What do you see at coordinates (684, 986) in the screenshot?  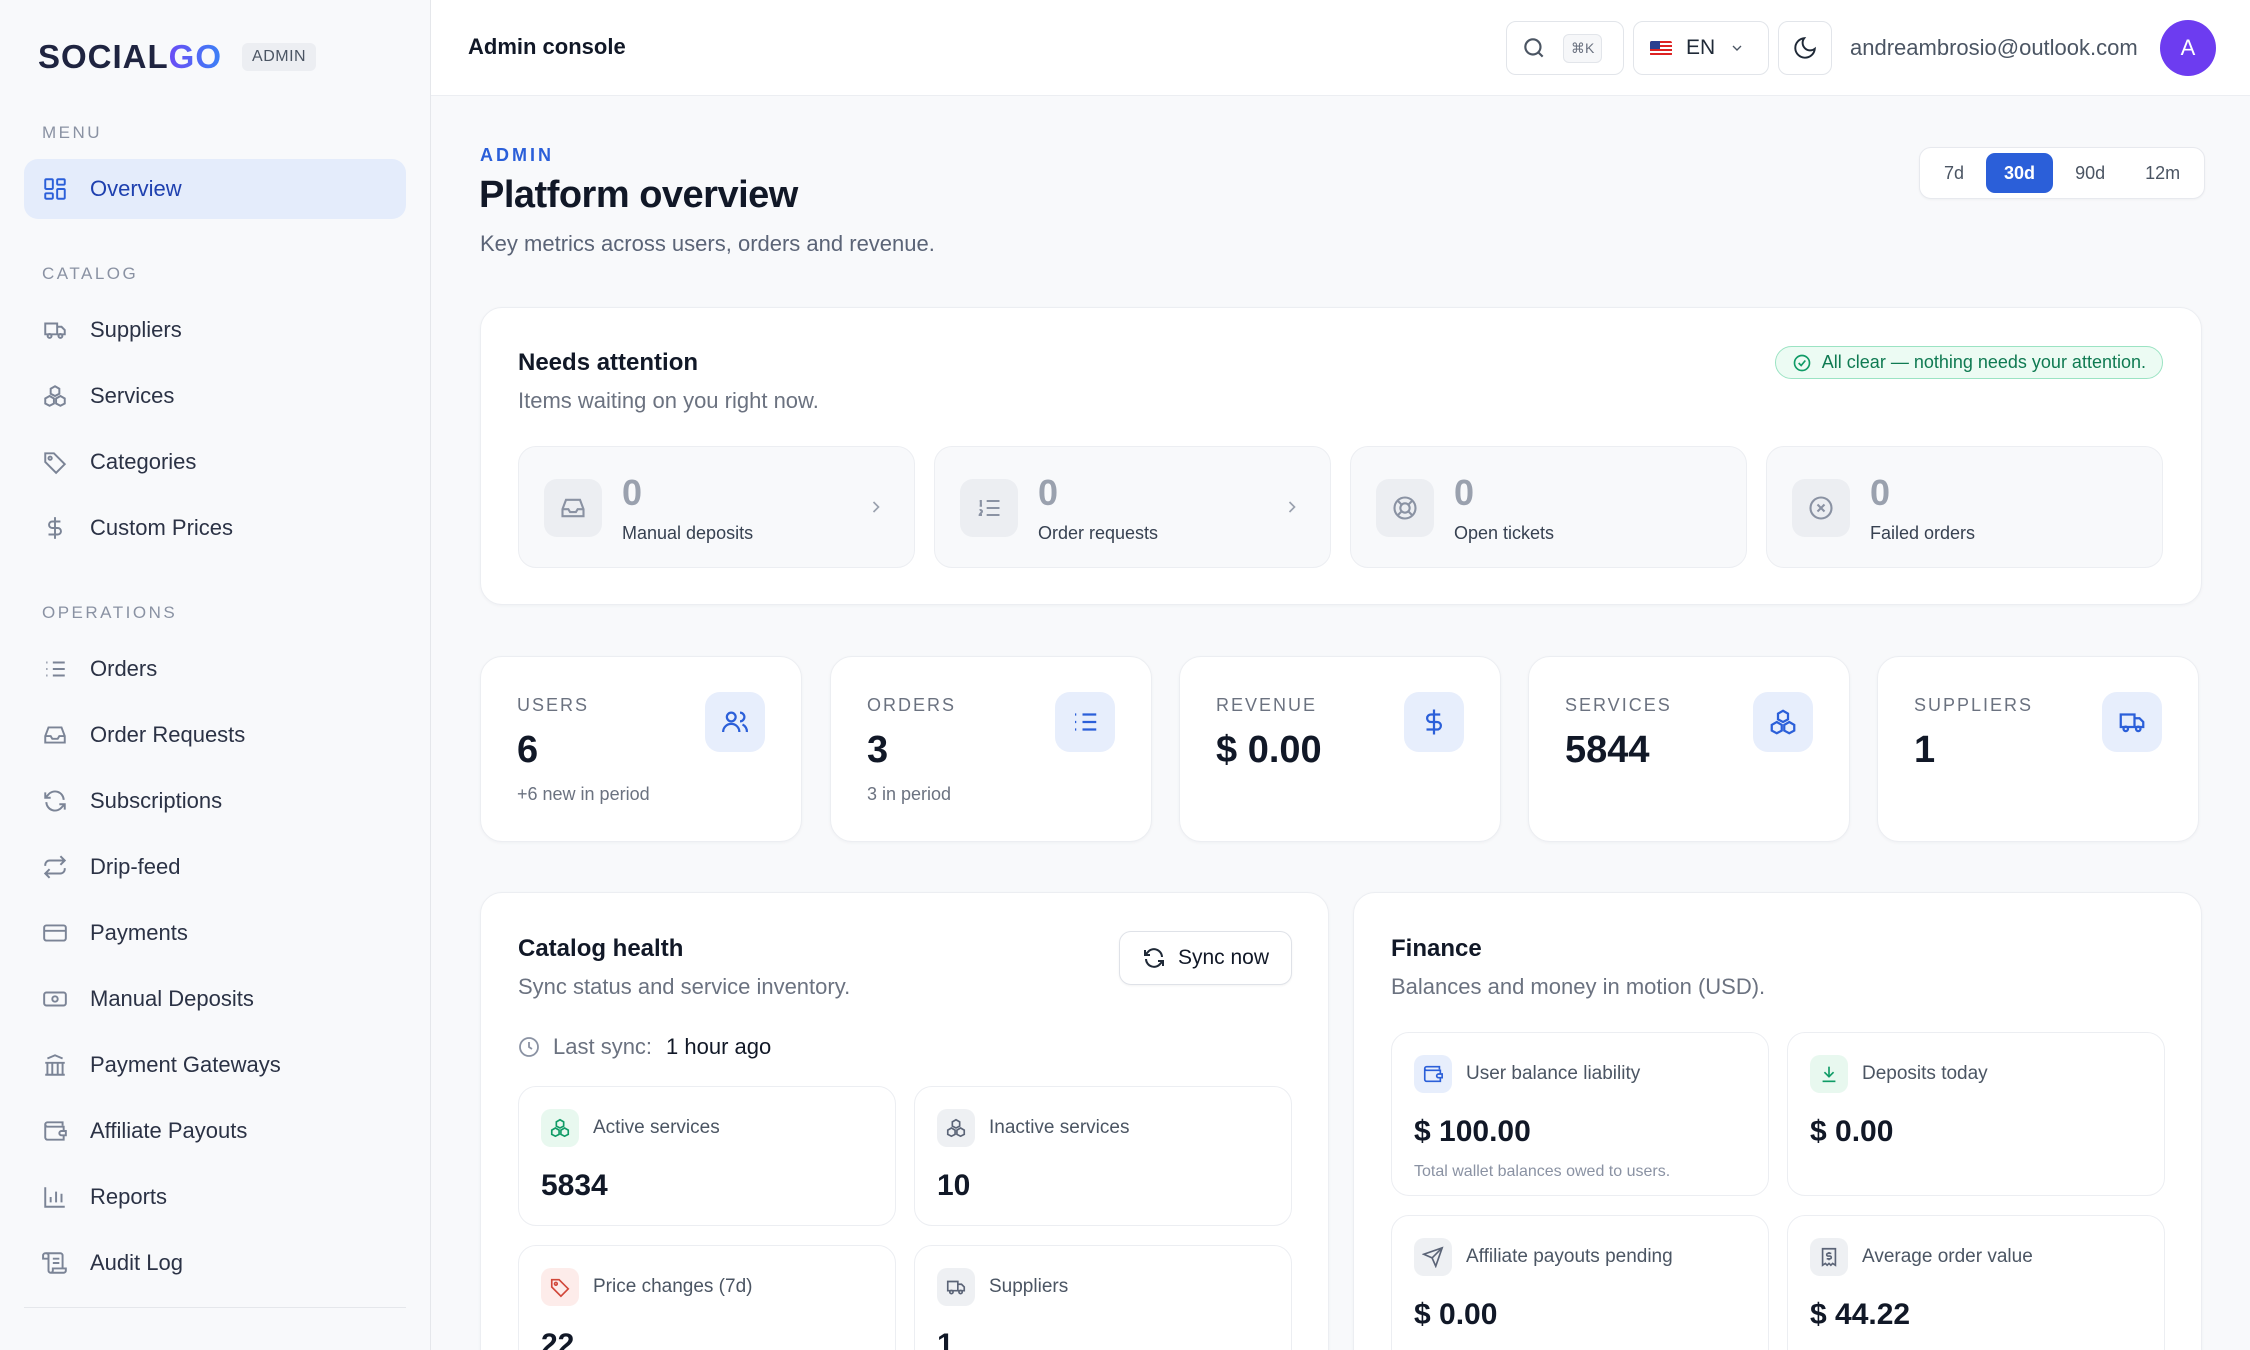 I see `catalog-subtitle: Sync status and service inventory.` at bounding box center [684, 986].